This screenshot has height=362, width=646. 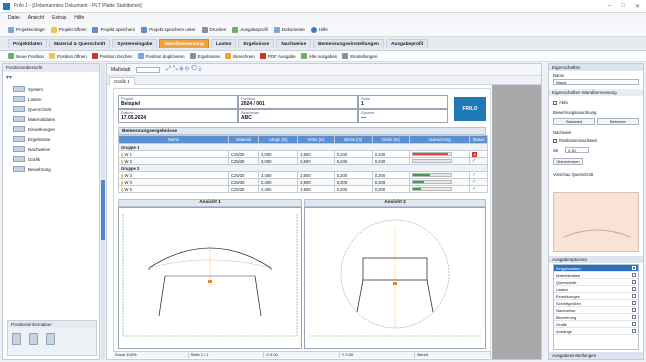 I want to click on node-icon, so click(x=19, y=159).